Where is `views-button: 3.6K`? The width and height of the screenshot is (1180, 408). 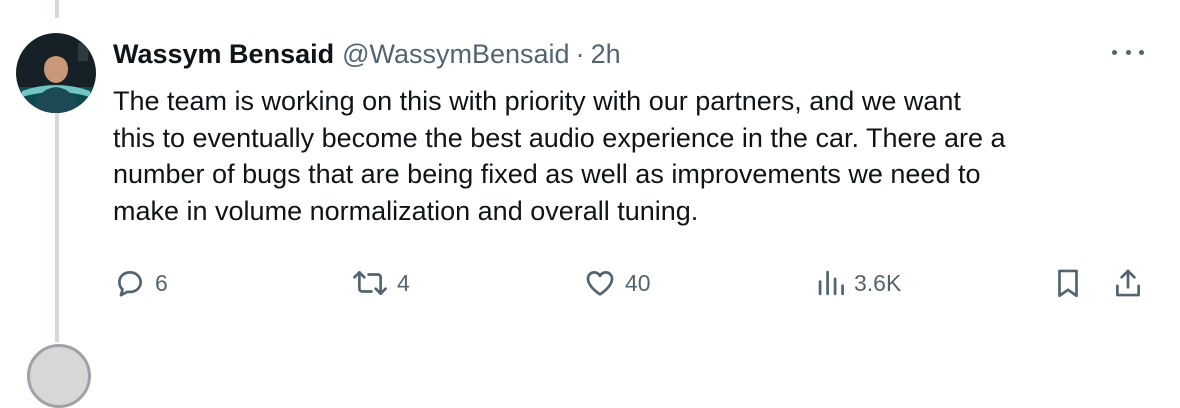
views-button: 3.6K is located at coordinates (858, 283).